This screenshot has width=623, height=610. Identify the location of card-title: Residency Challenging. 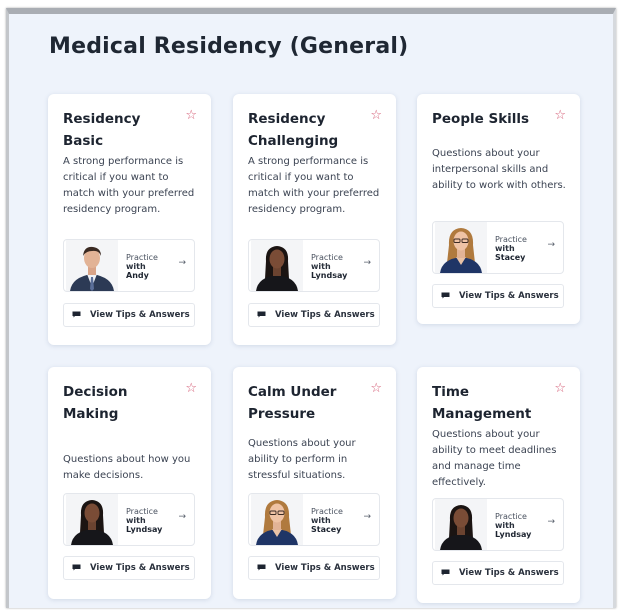
(293, 130).